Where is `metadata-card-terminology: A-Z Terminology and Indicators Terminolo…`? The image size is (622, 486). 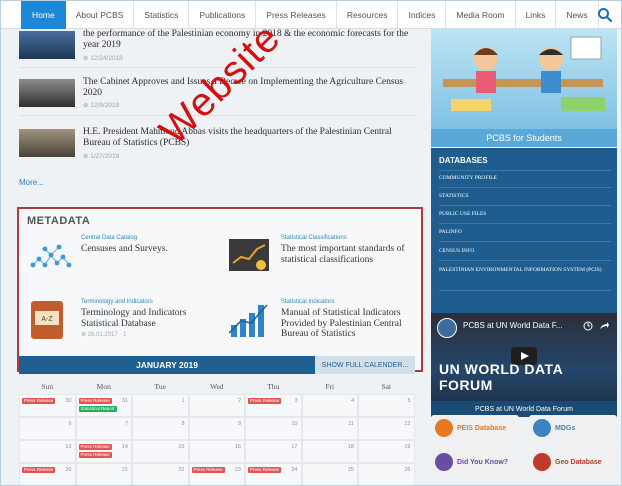 metadata-card-terminology: A-Z Terminology and Indicators Terminolo… is located at coordinates (123, 328).